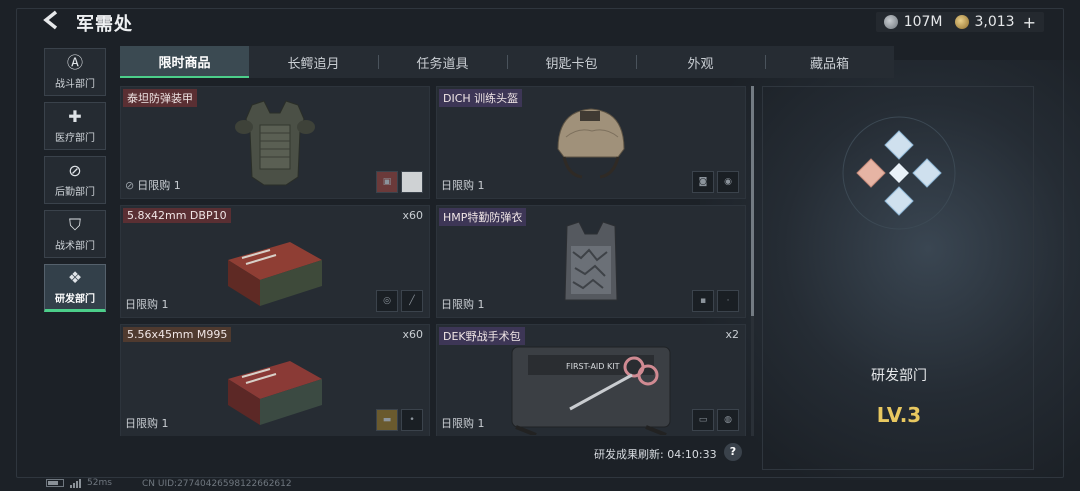  What do you see at coordinates (829, 62) in the screenshot?
I see `tab-collection-box: 藏品箱` at bounding box center [829, 62].